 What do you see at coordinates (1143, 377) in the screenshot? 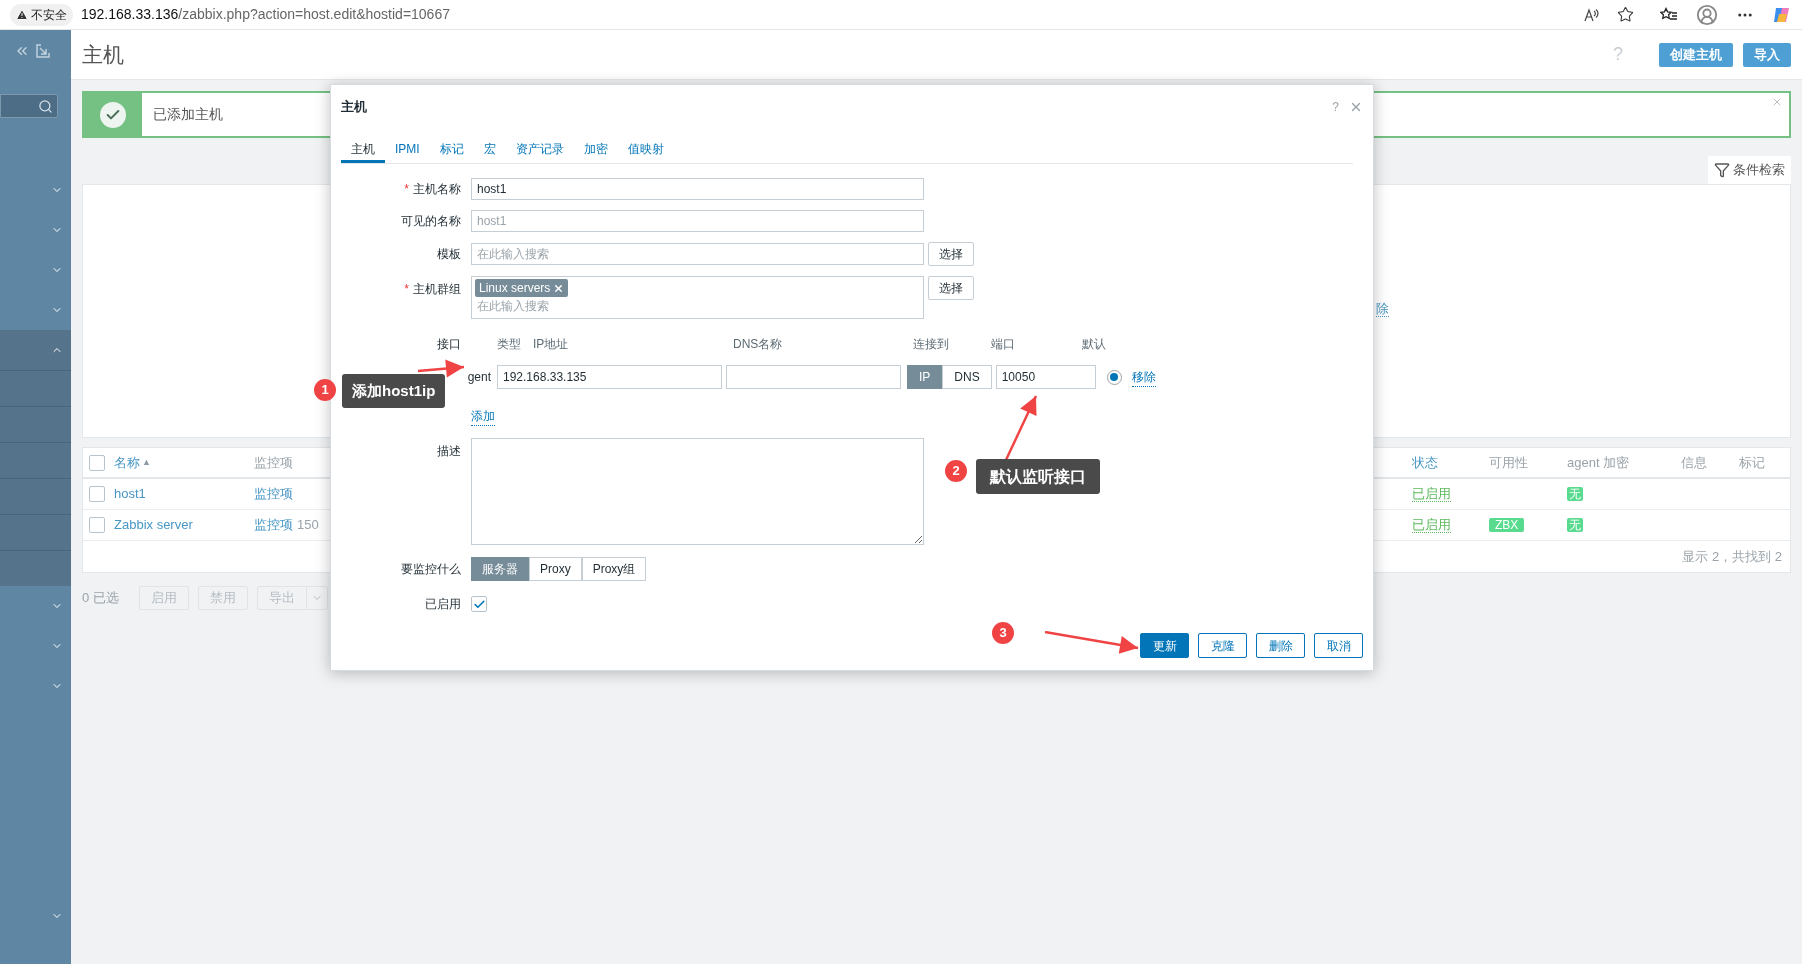
I see `remove-link: 移除` at bounding box center [1143, 377].